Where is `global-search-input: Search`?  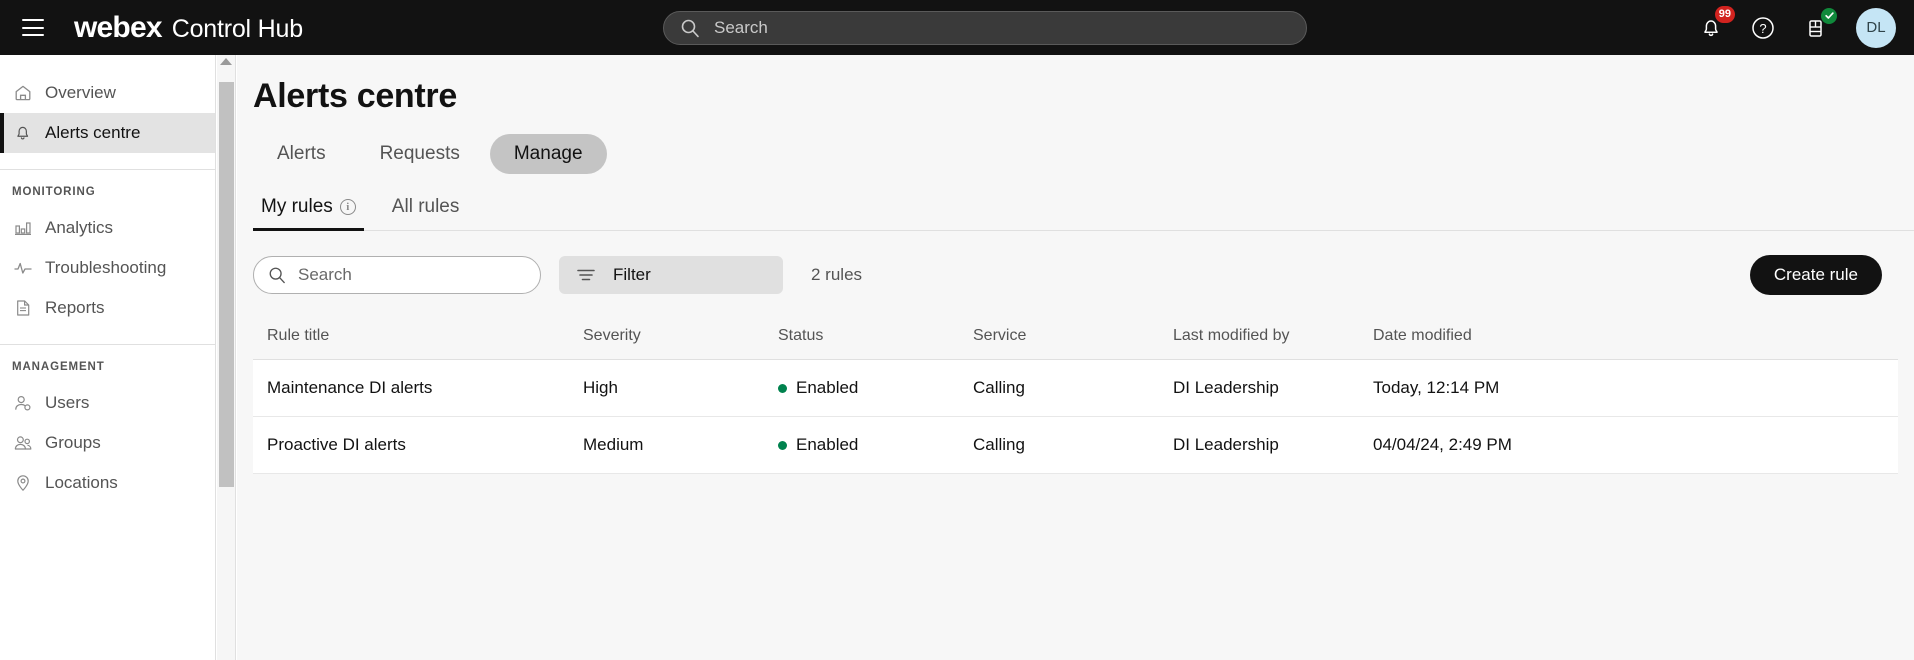 global-search-input: Search is located at coordinates (985, 28).